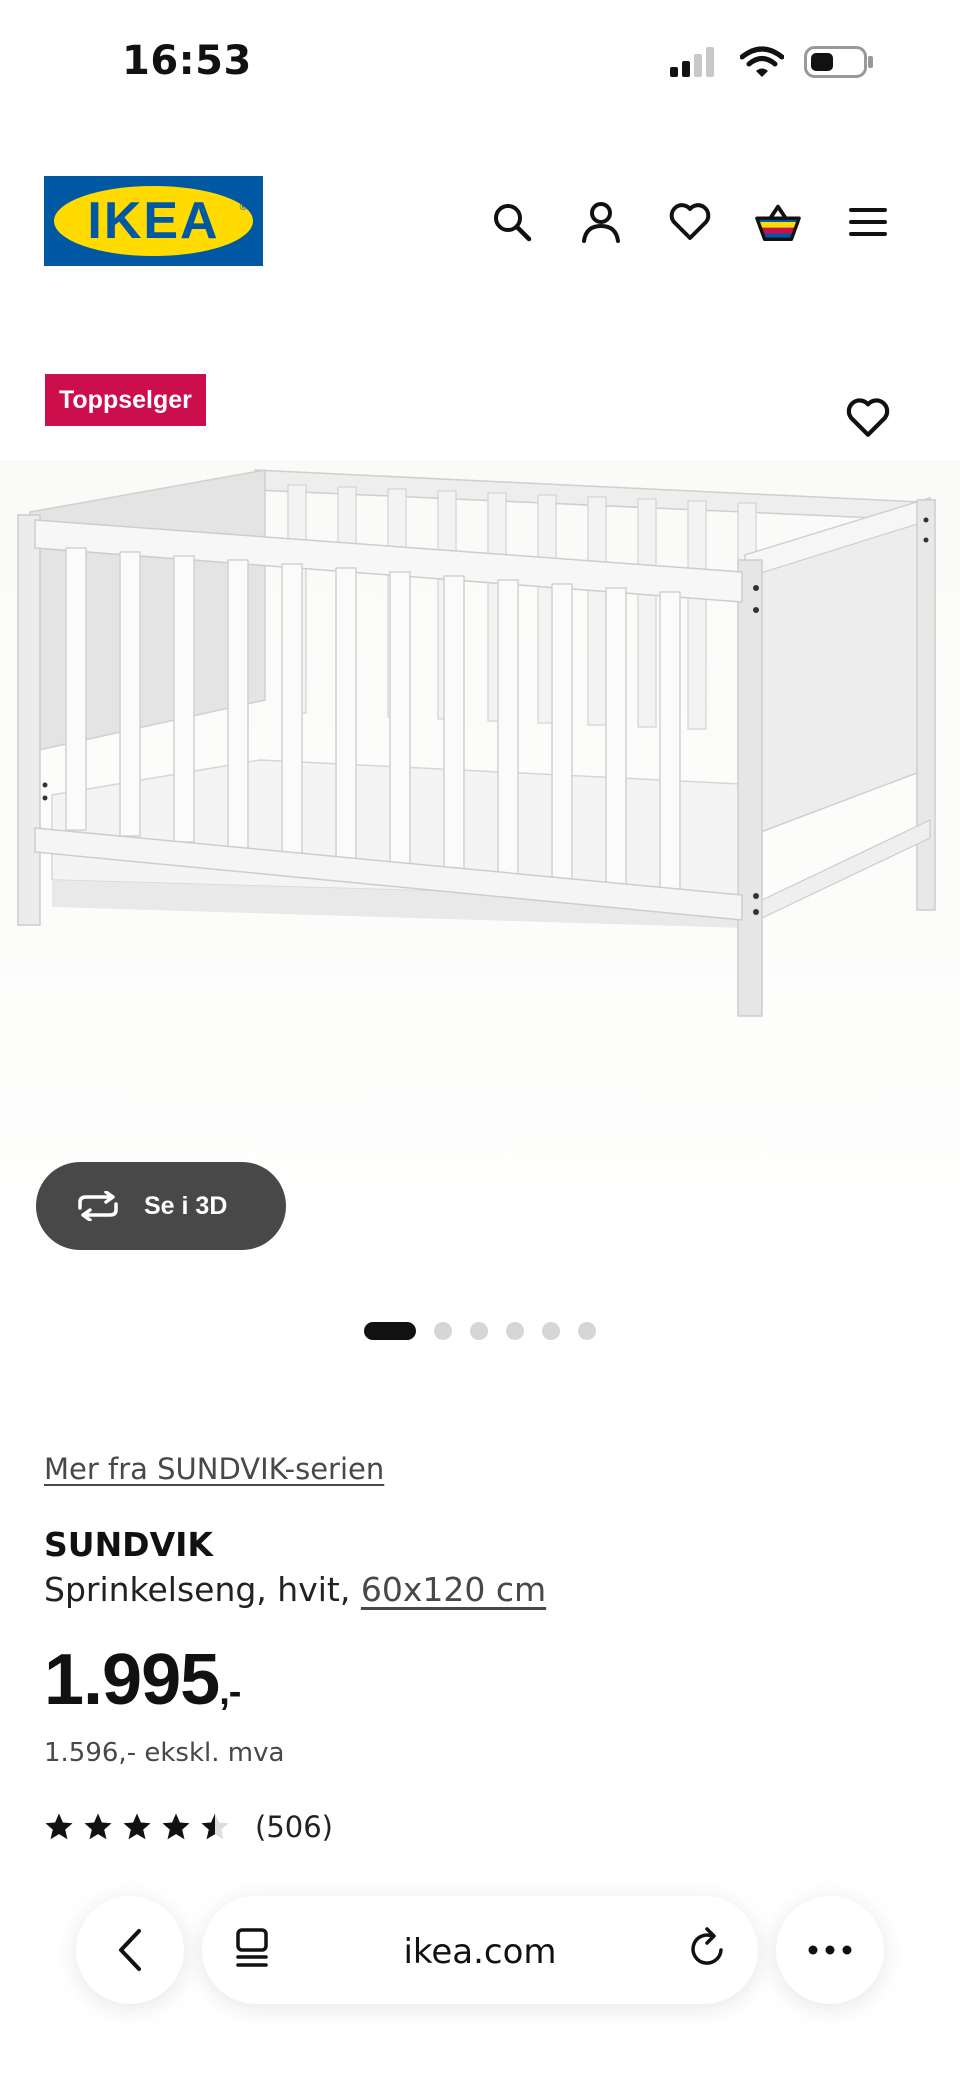 Image resolution: width=960 pixels, height=2081 pixels. Describe the element at coordinates (98, 1206) in the screenshot. I see `rotate-3d-icon` at that location.